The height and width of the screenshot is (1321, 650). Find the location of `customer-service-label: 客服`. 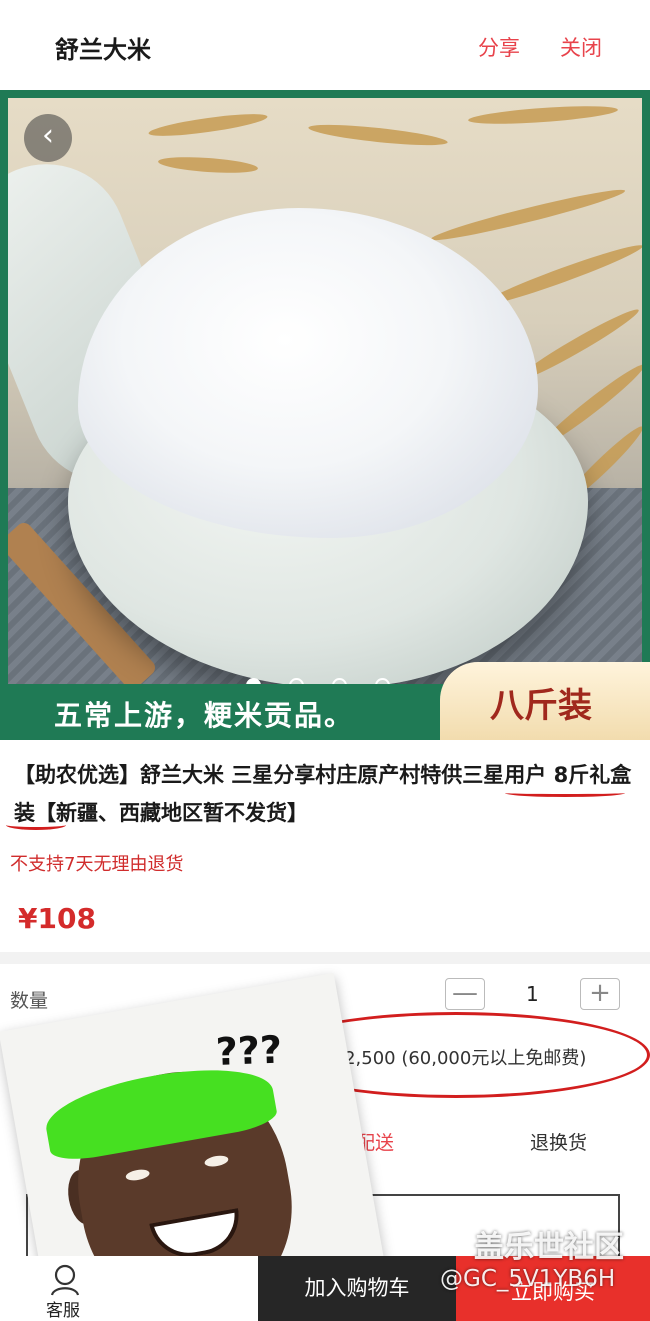

customer-service-label: 客服 is located at coordinates (63, 1308).